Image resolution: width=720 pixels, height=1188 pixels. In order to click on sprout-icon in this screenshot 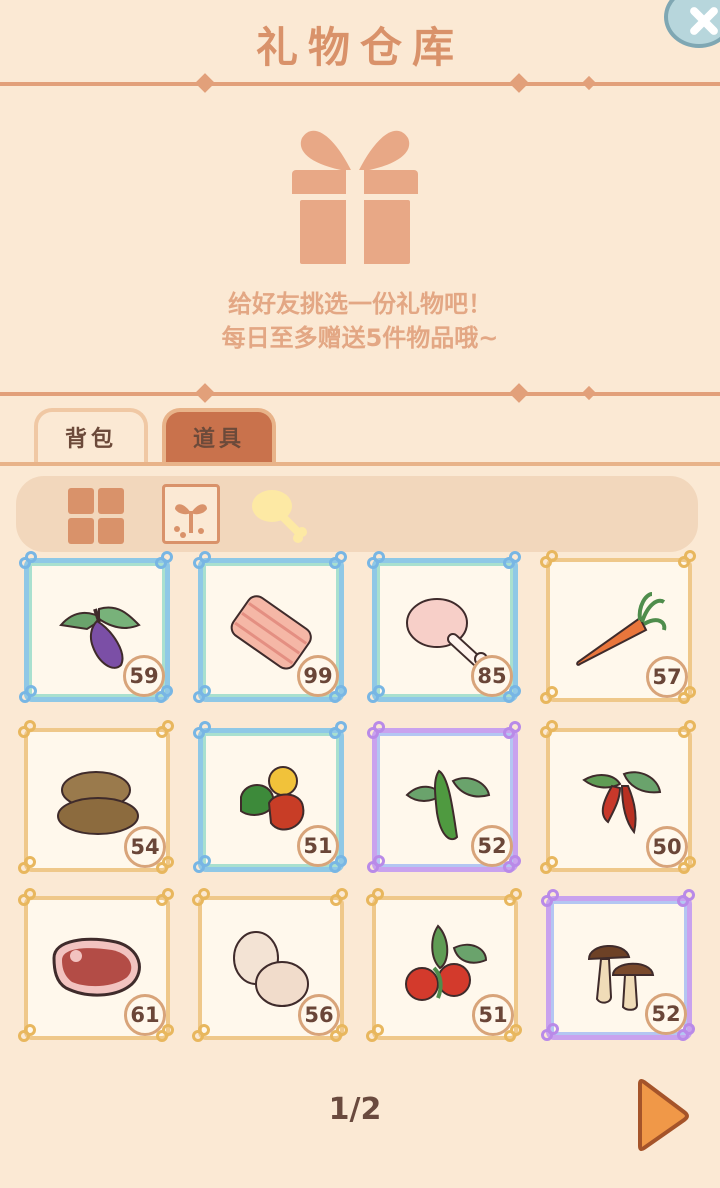, I will do `click(191, 514)`.